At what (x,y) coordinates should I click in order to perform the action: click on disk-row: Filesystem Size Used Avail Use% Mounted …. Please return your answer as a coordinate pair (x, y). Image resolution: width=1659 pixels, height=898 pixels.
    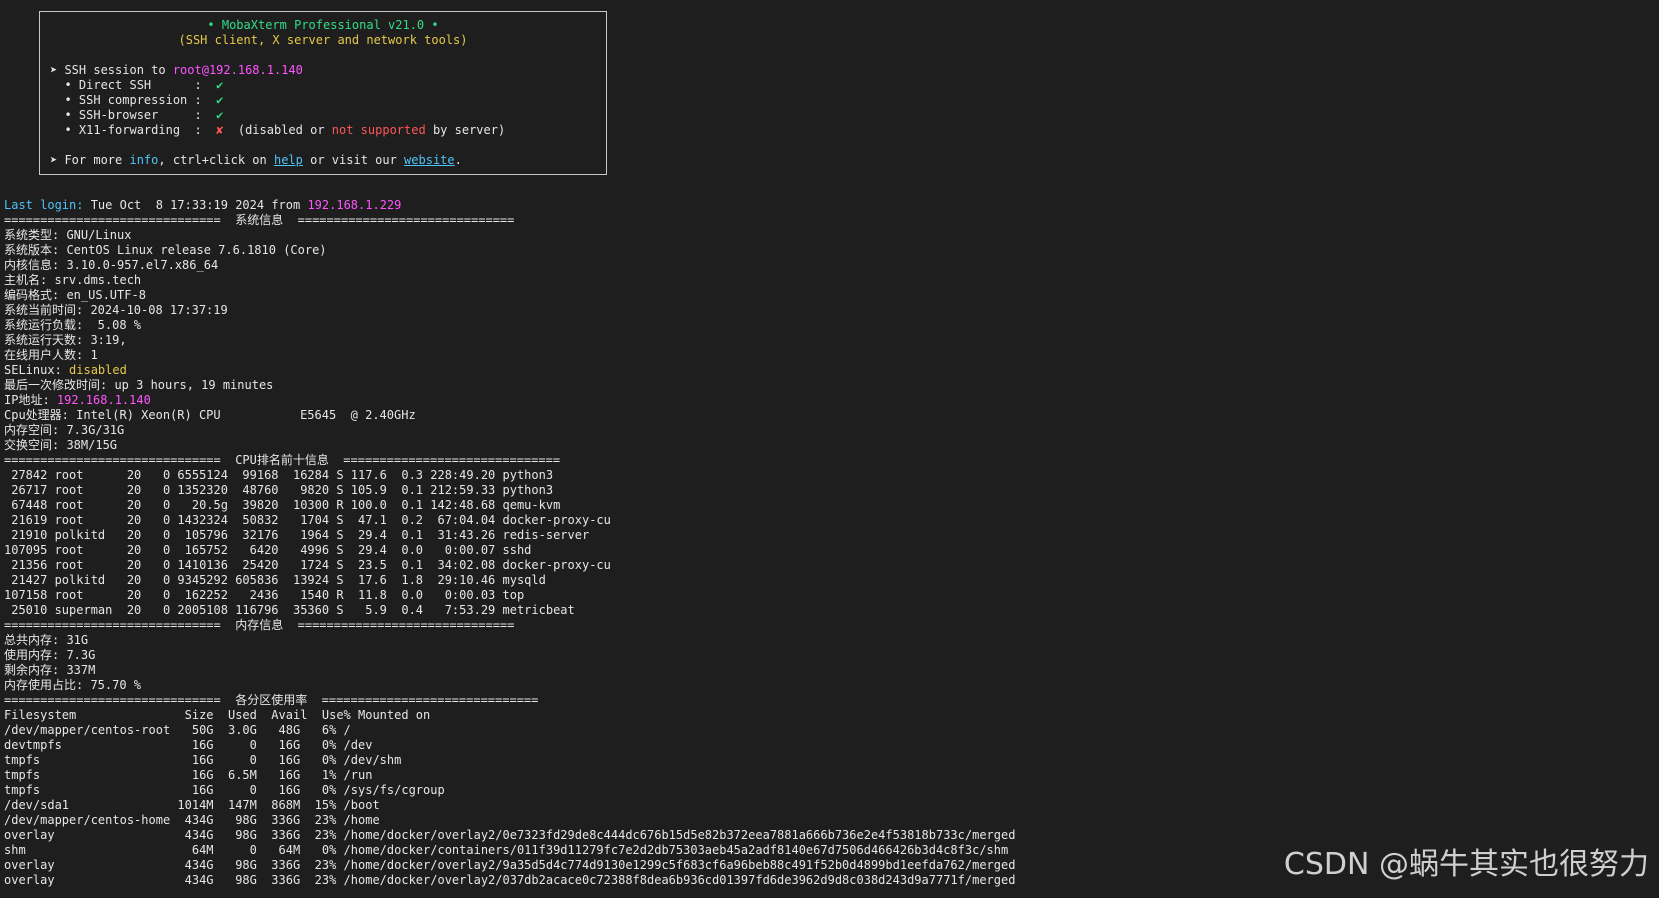
    Looking at the image, I should click on (217, 715).